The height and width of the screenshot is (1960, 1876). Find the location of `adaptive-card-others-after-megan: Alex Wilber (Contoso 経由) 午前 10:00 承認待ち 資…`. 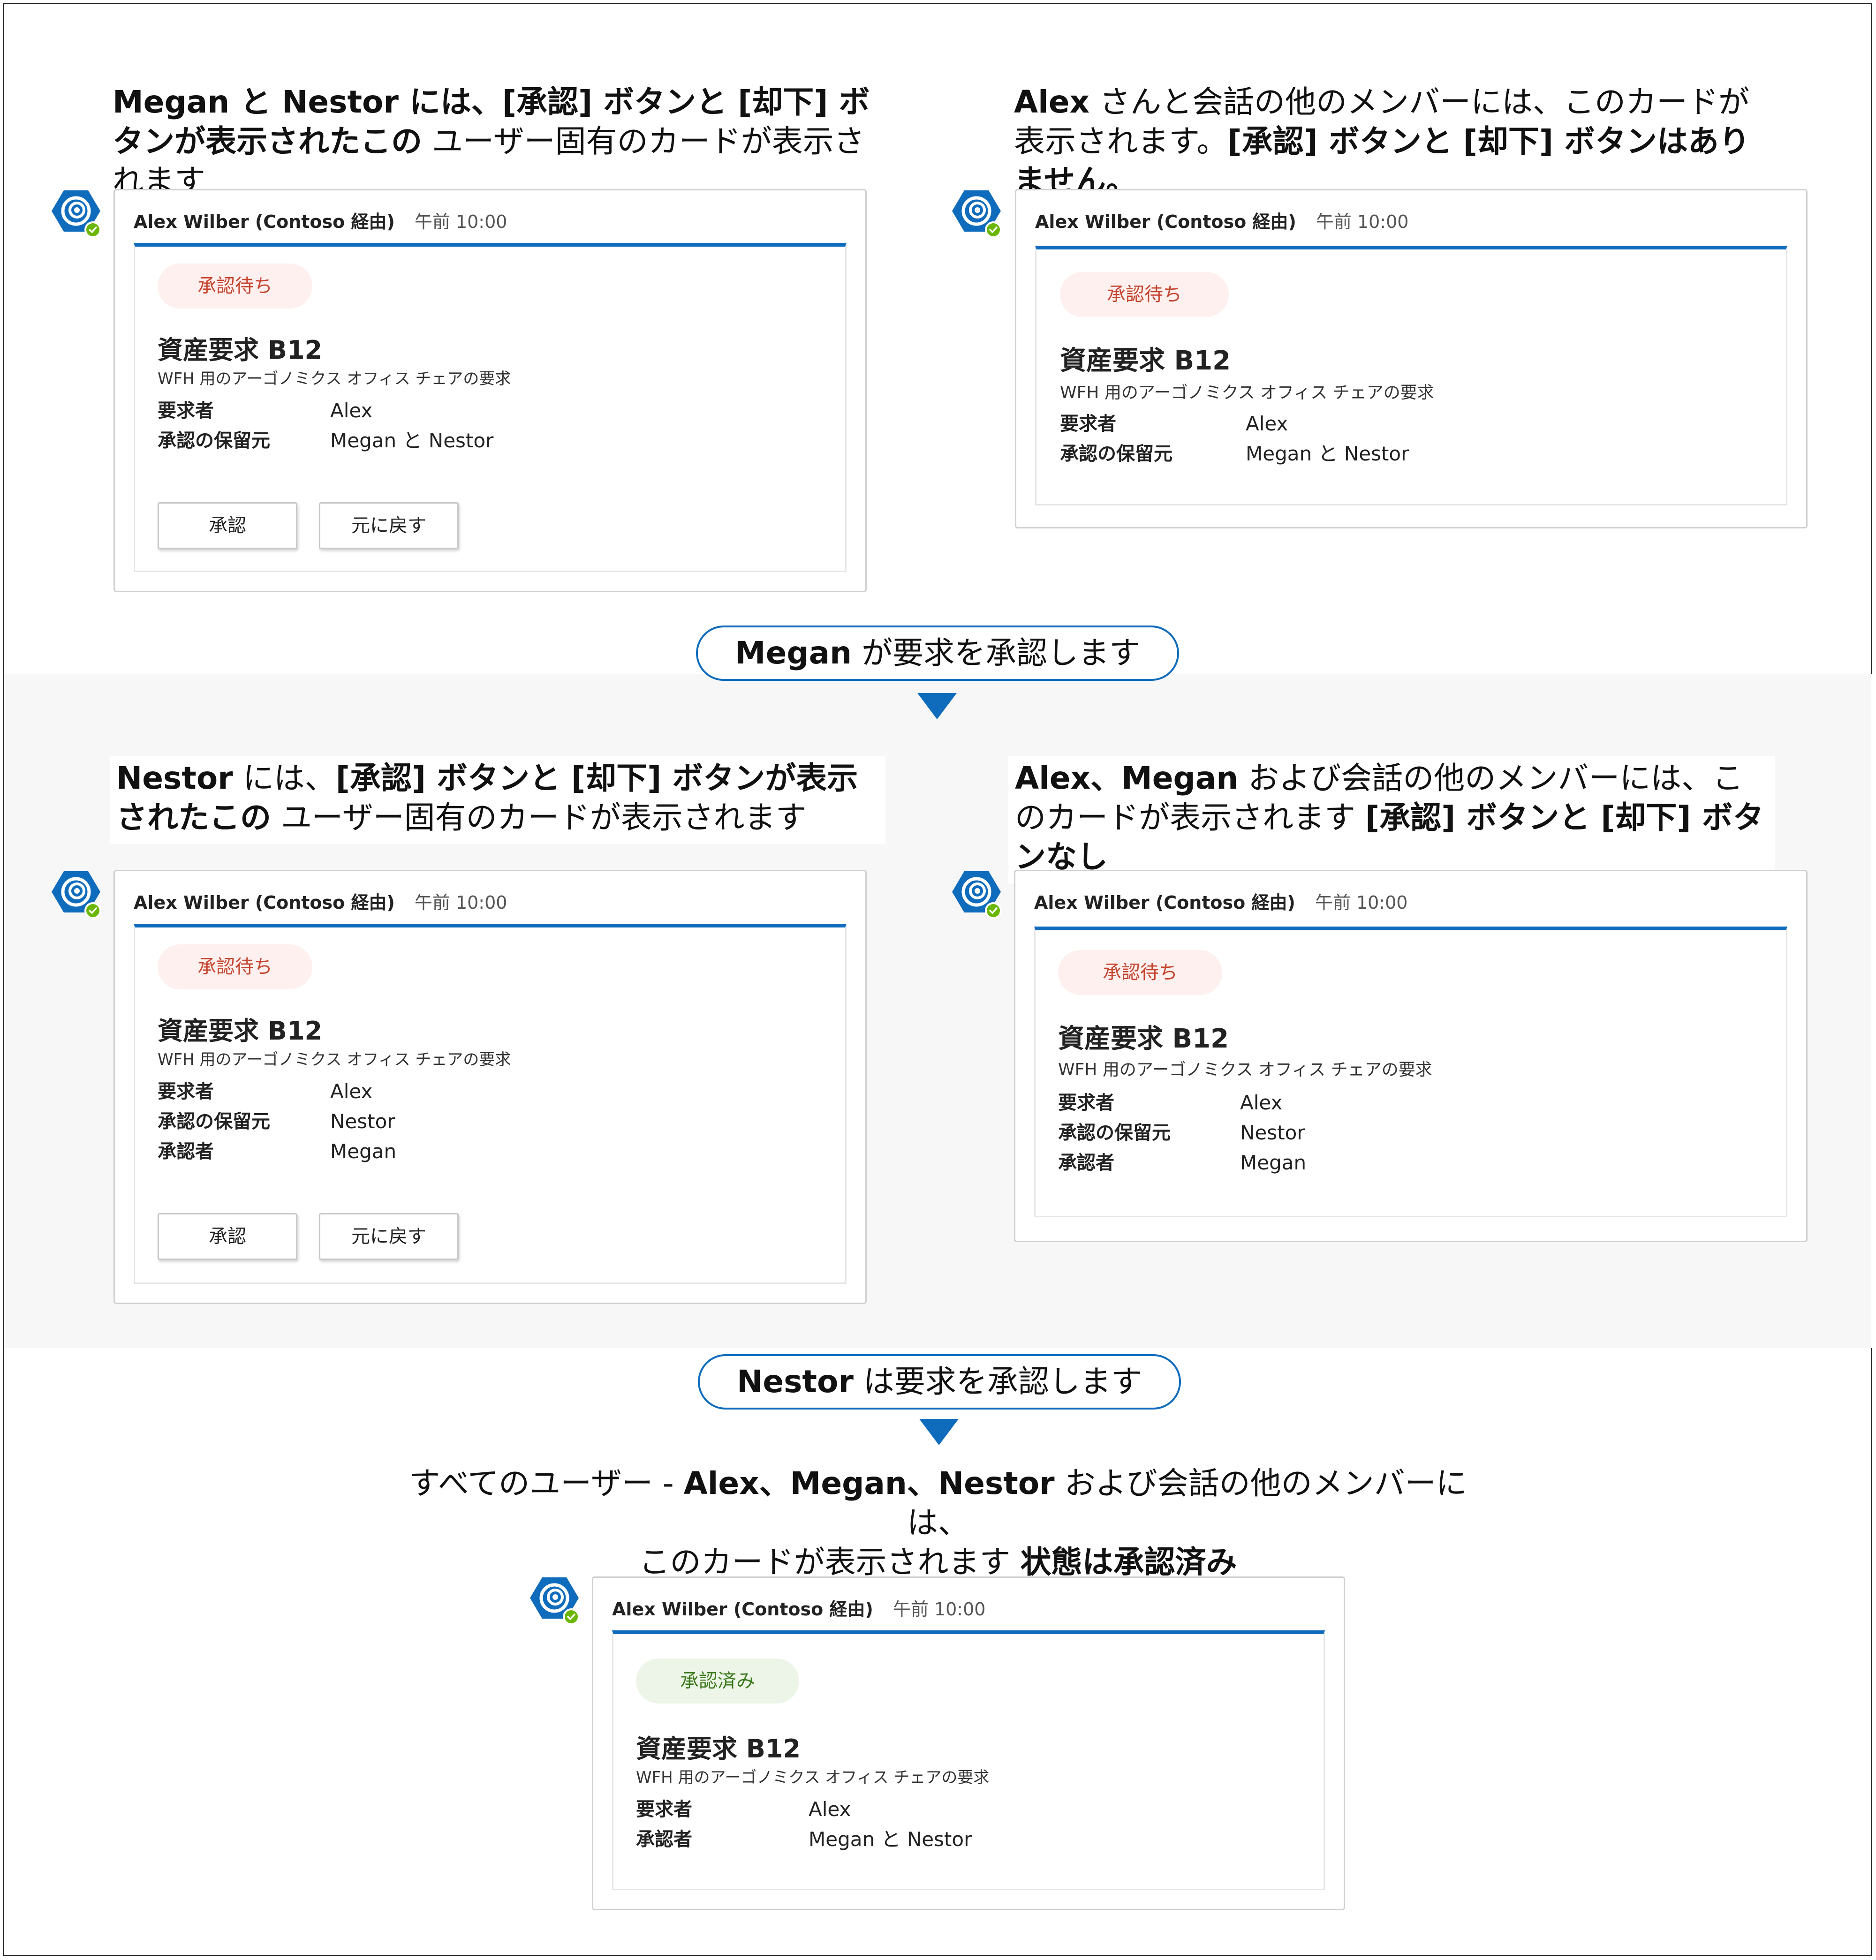

adaptive-card-others-after-megan: Alex Wilber (Contoso 経由) 午前 10:00 承認待ち 資… is located at coordinates (1411, 1056).